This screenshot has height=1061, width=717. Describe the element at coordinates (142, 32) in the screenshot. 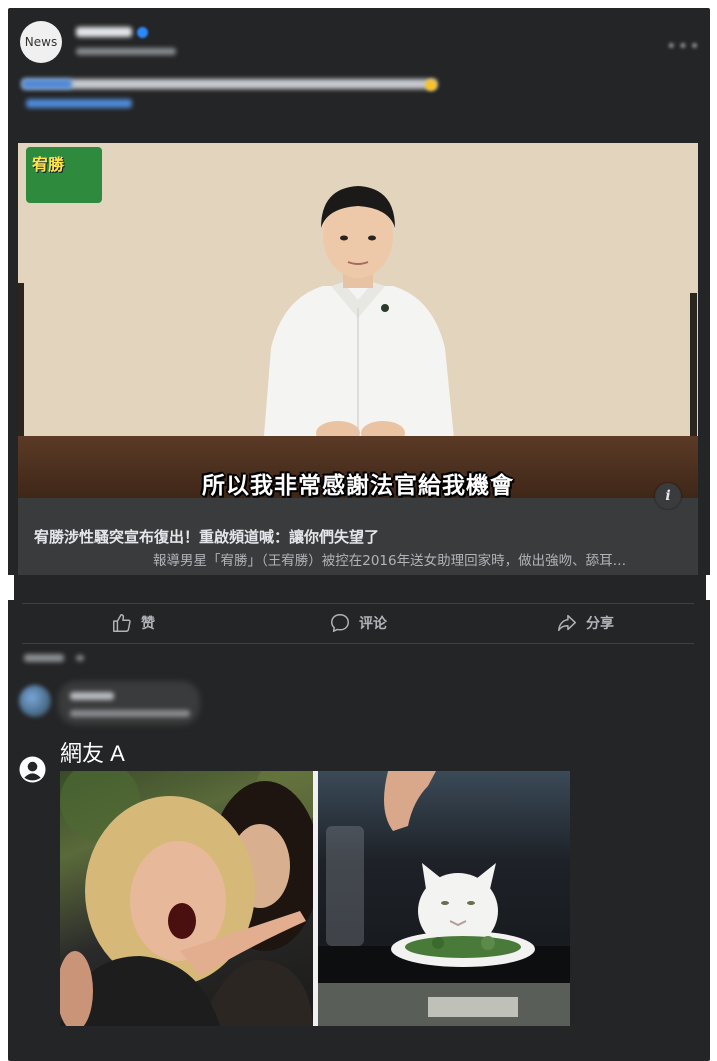

I see `verified-badge-icon` at that location.